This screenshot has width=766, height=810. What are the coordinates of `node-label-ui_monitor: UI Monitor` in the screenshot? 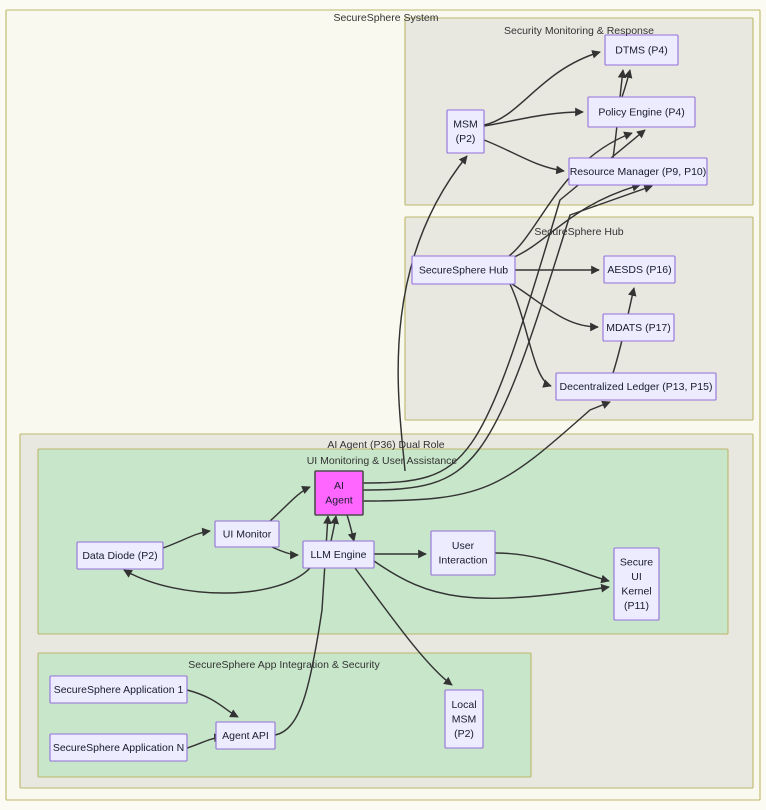 It's located at (247, 534).